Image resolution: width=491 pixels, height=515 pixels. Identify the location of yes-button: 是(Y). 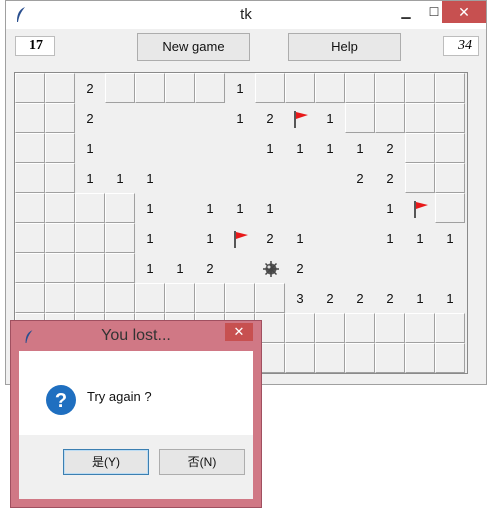
(106, 462).